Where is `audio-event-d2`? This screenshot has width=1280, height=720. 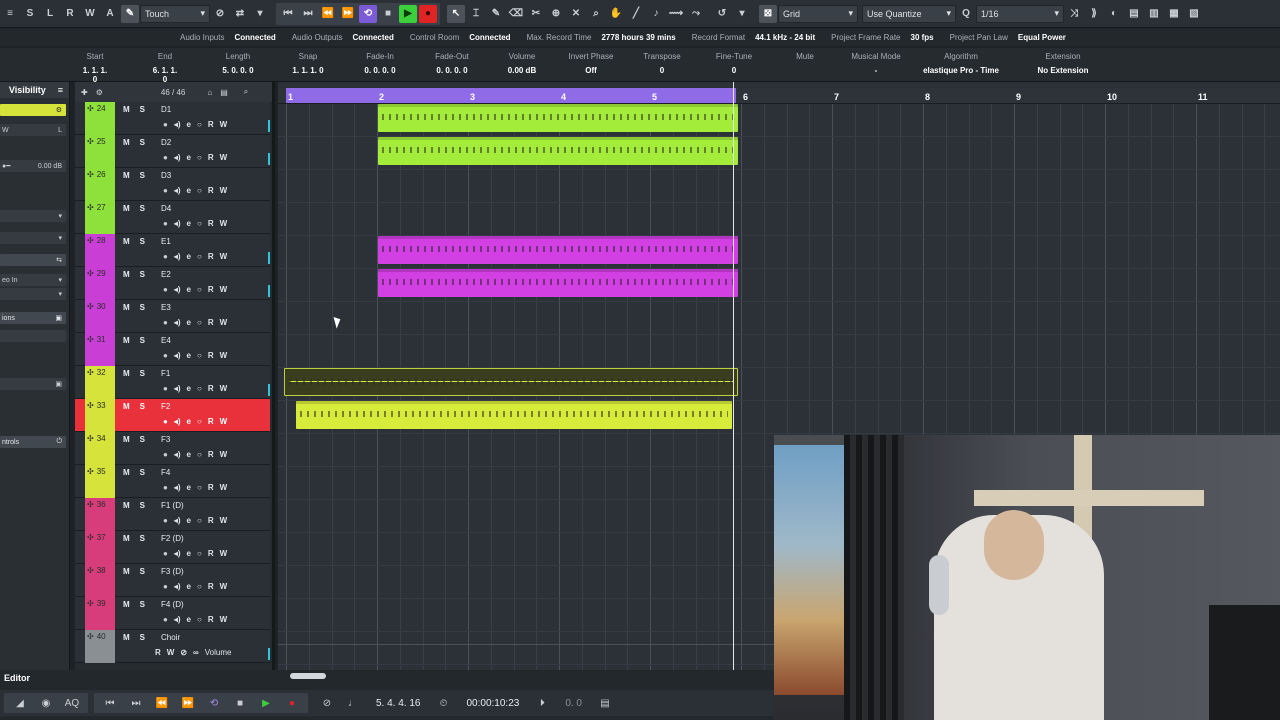
audio-event-d2 is located at coordinates (558, 151).